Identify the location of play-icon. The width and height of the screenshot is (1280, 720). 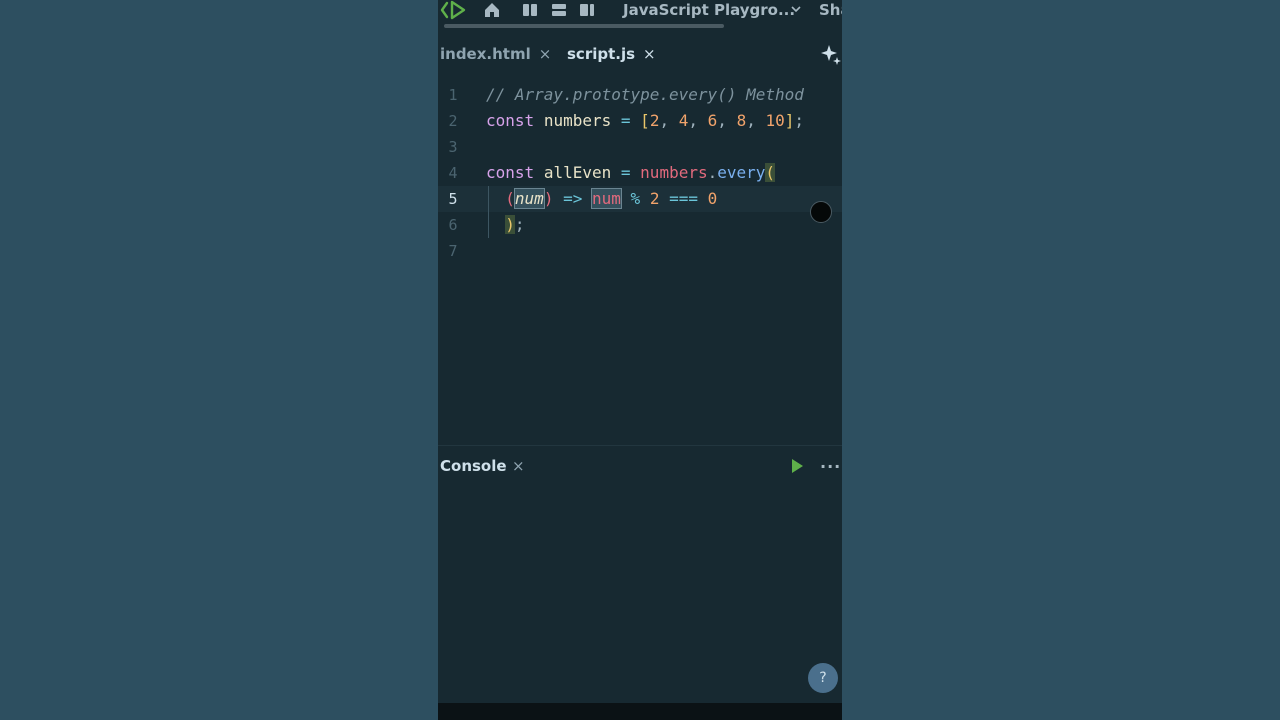
(797, 466).